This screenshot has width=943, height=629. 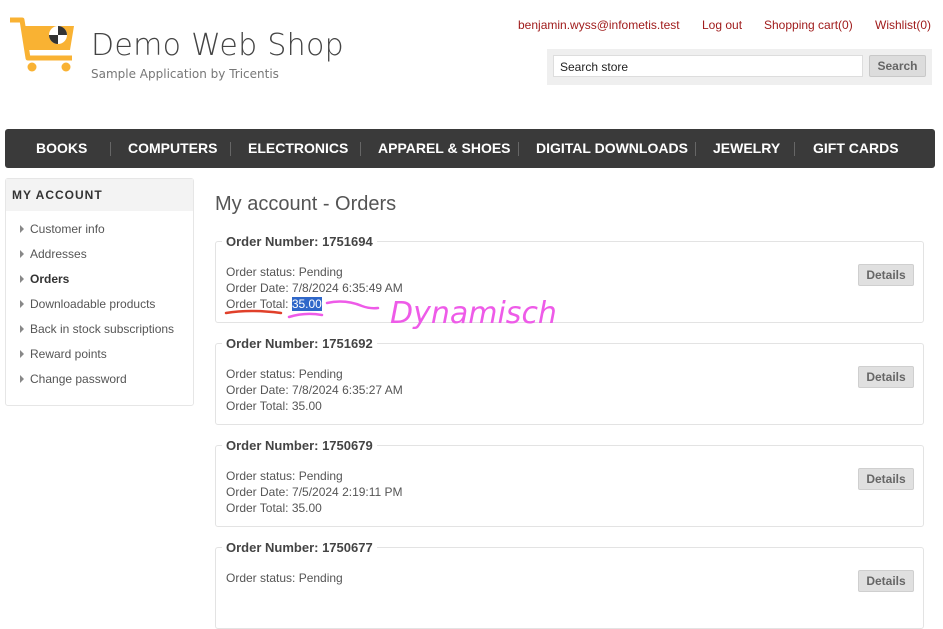 I want to click on sidebar-item-back-in-stock: Back in stock subscriptions, so click(x=97, y=329).